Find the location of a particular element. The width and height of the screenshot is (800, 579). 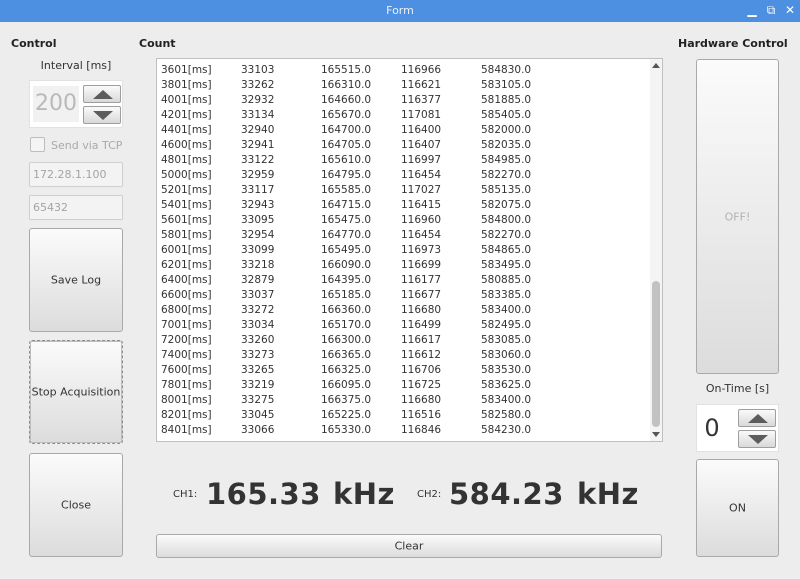

interval-decrement-button is located at coordinates (102, 115).